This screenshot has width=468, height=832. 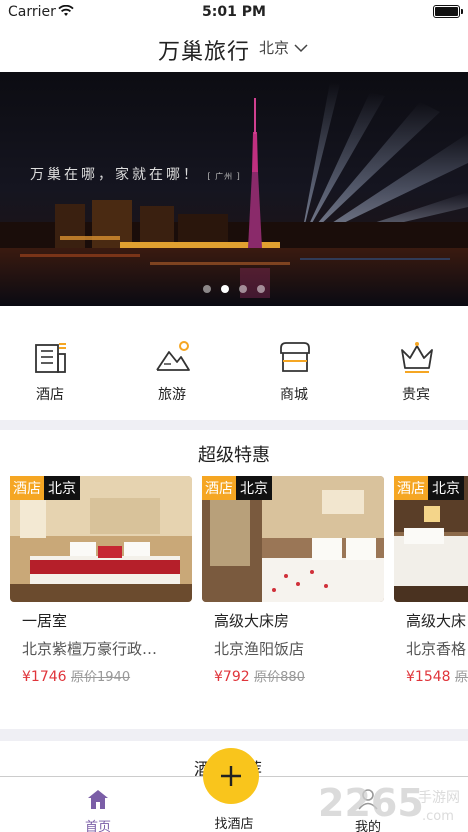 I want to click on nav-bar: 万巢旅行 北京, so click(x=234, y=48).